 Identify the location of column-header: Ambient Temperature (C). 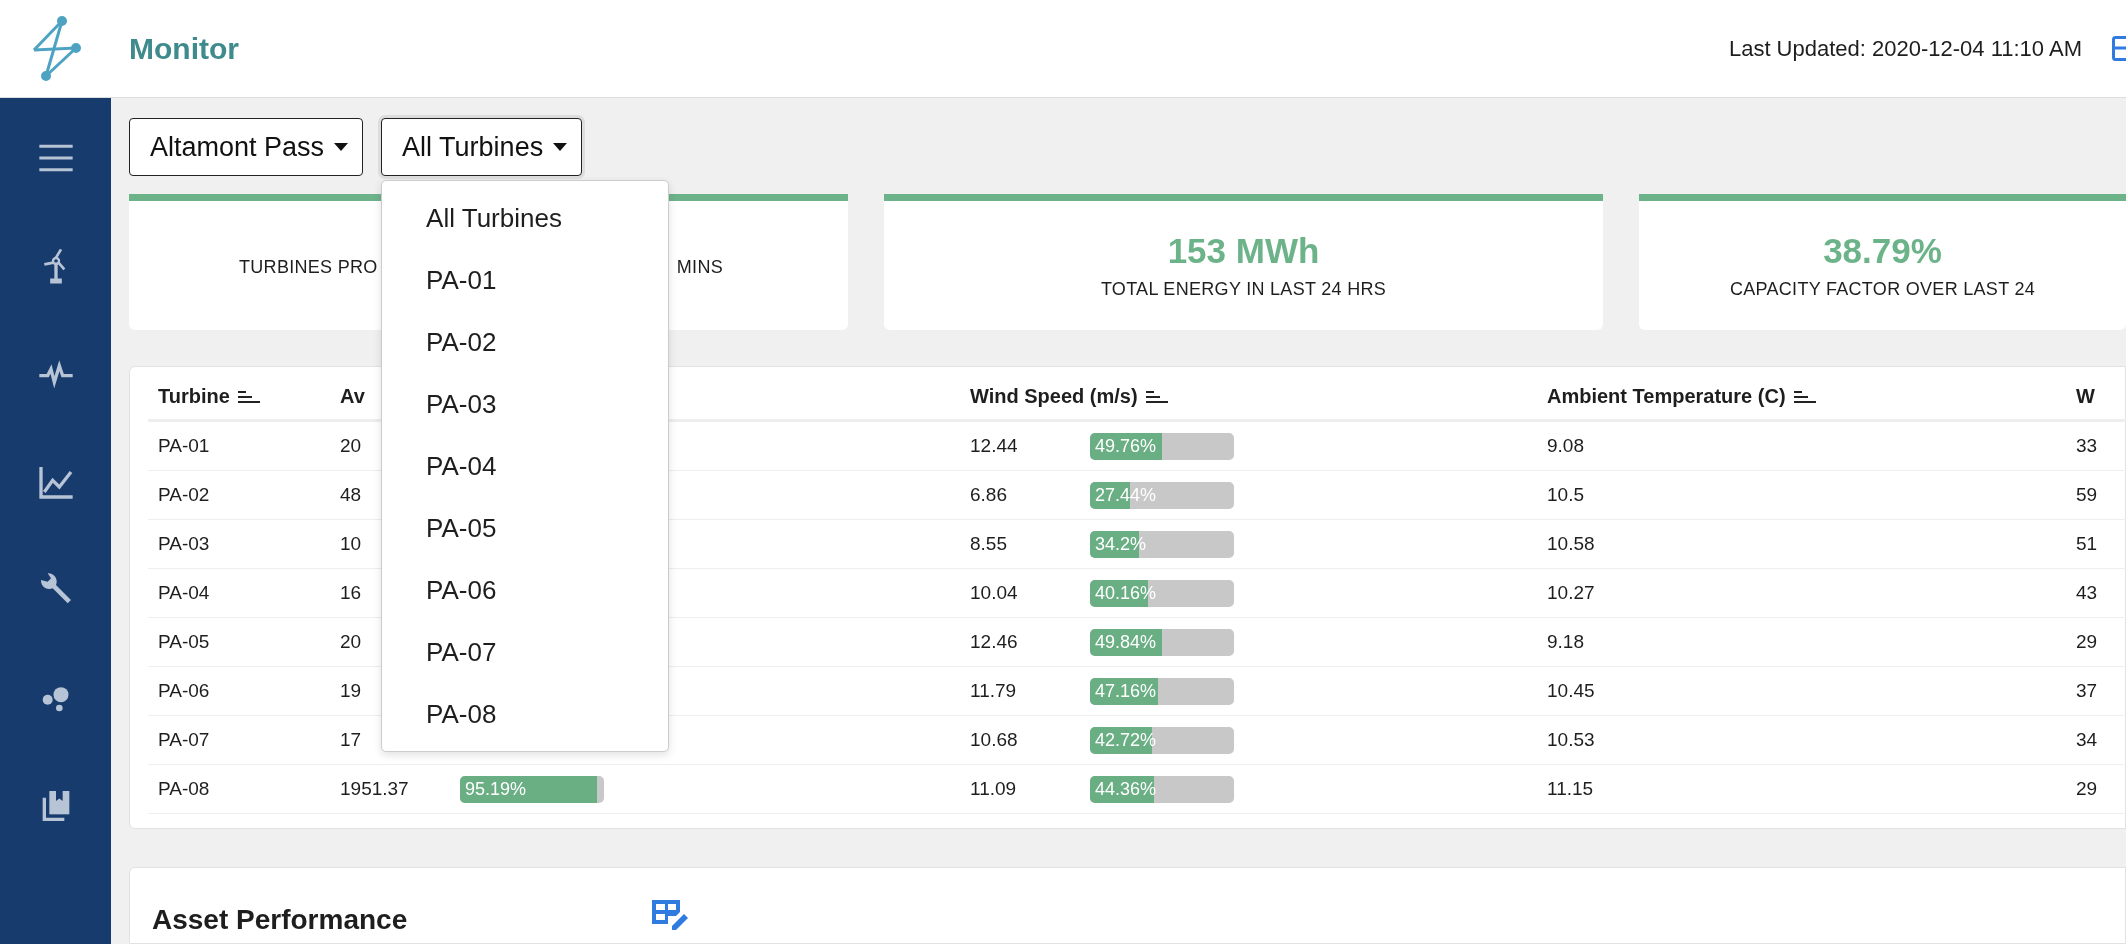
(1666, 396).